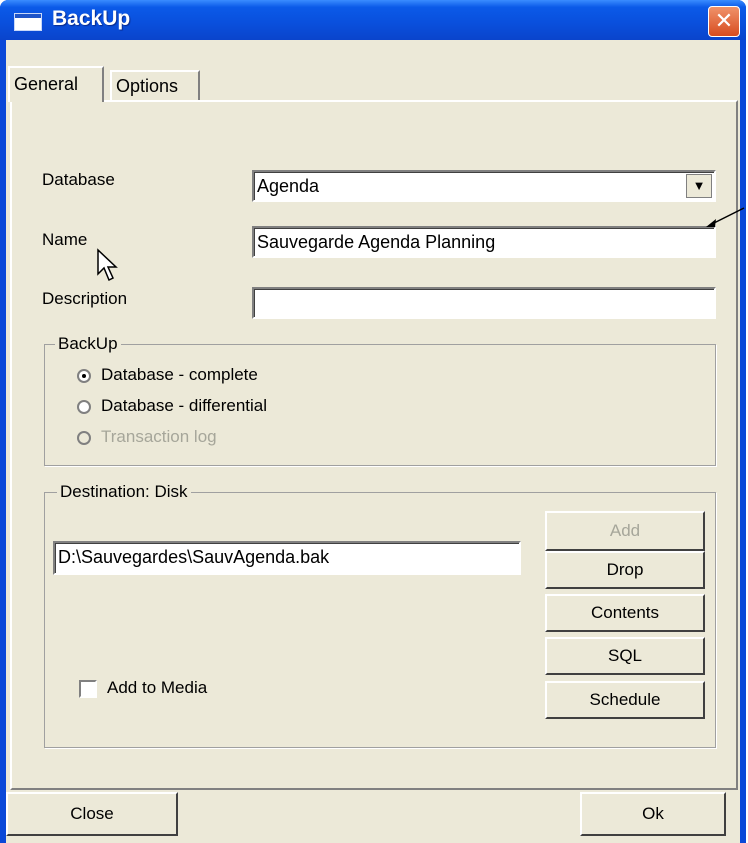 This screenshot has height=843, width=748. I want to click on annotation-arrow-icon, so click(725, 217).